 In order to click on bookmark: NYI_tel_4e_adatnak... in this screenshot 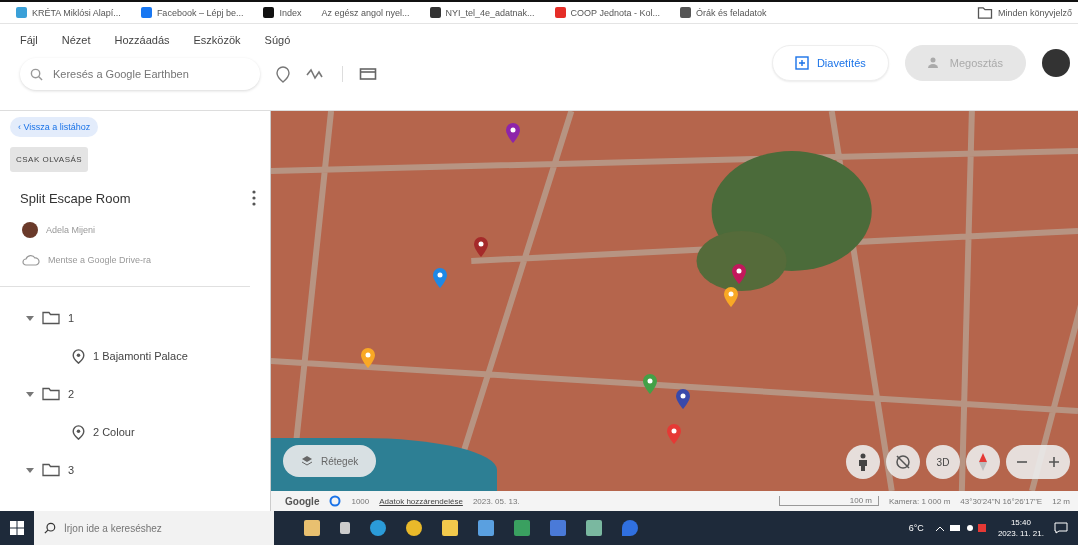, I will do `click(482, 12)`.